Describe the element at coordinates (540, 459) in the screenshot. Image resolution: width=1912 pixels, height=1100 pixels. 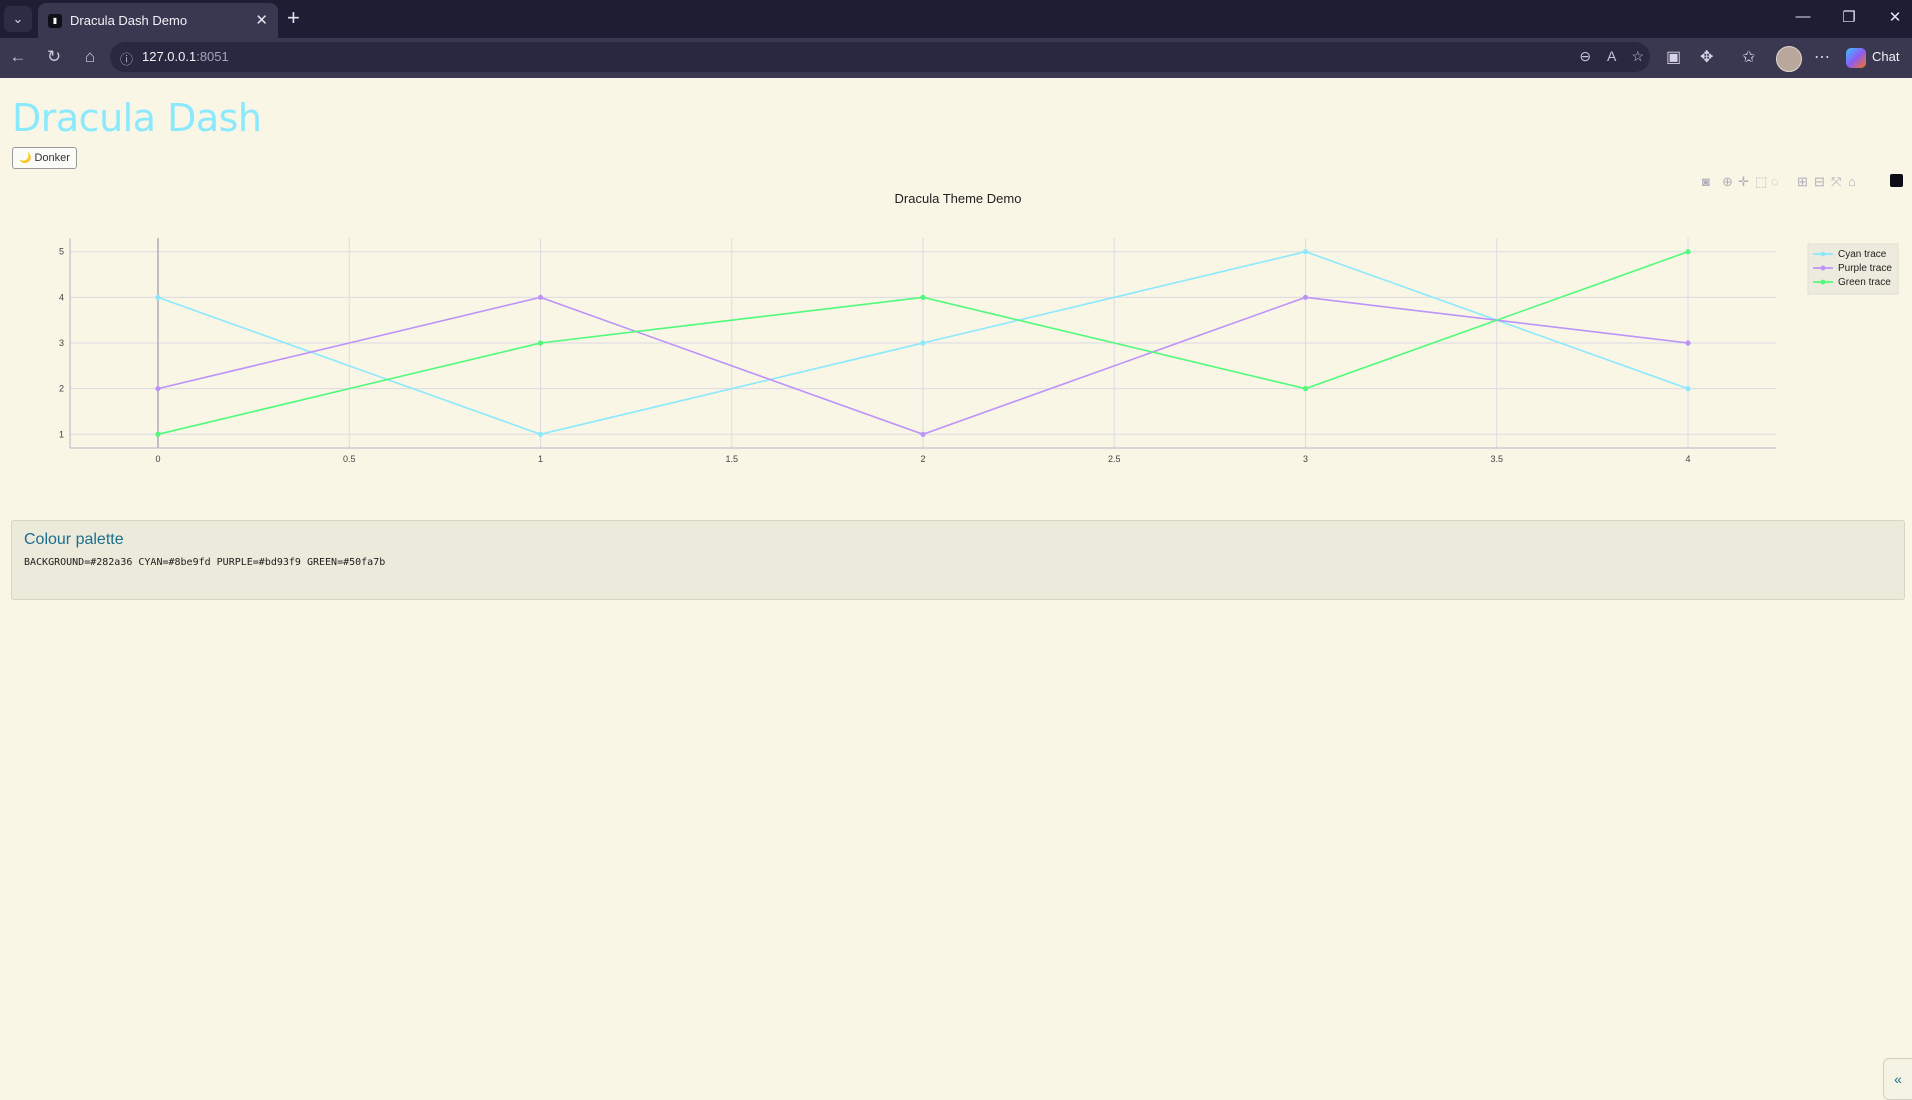
I see `x-tick-label: 1` at that location.